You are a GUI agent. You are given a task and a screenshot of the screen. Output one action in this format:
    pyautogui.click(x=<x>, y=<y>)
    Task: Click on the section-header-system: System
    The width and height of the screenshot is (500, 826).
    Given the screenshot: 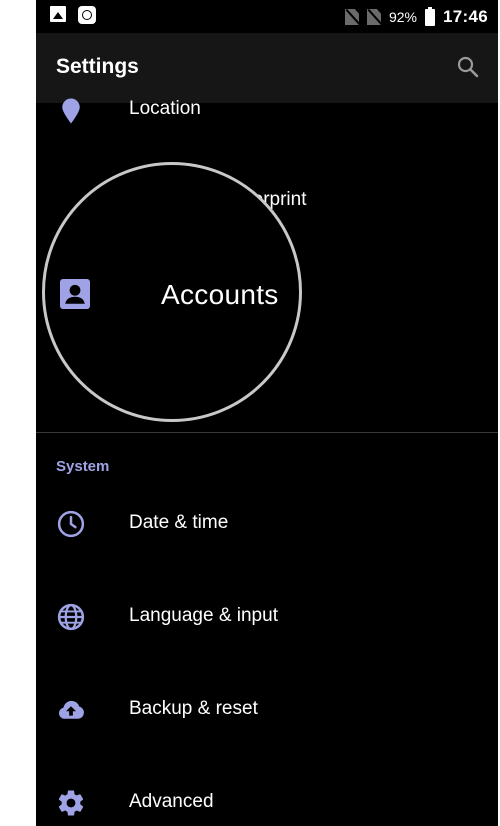 What is the action you would take?
    pyautogui.click(x=83, y=466)
    